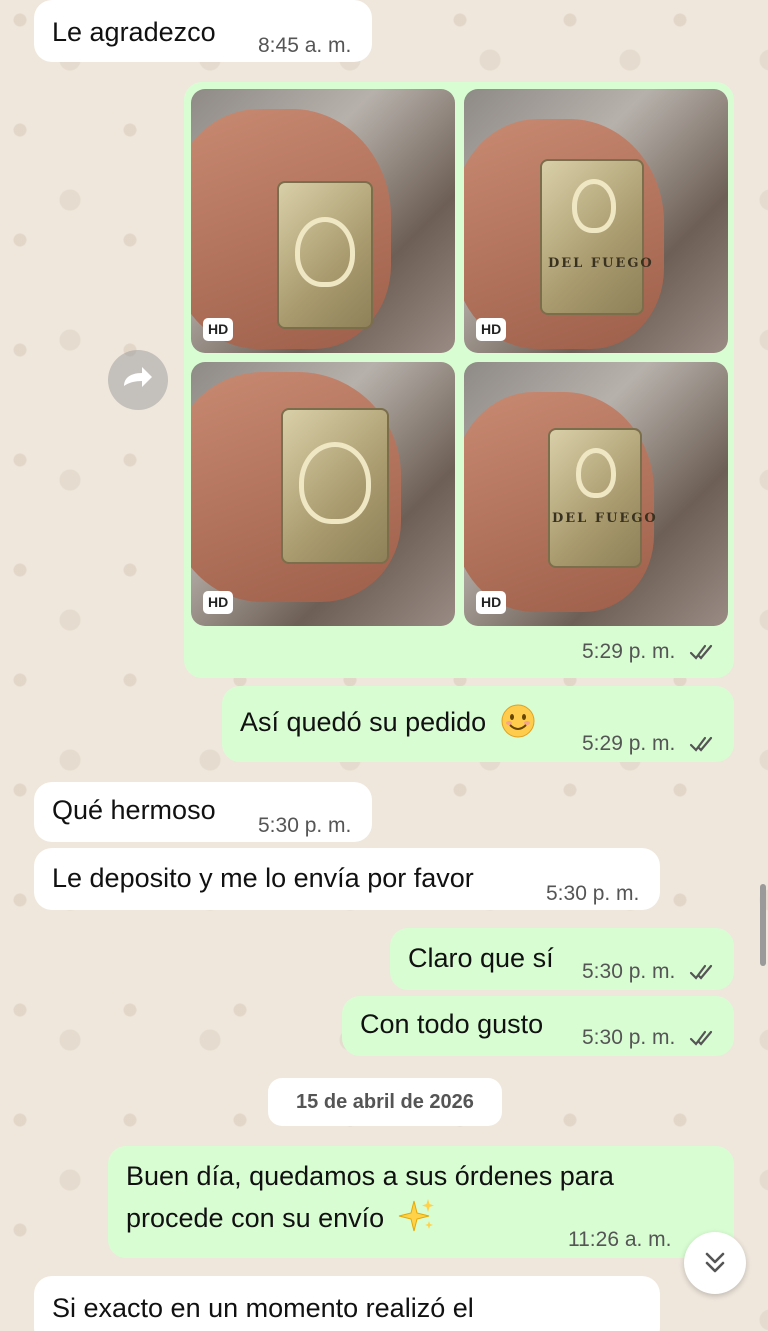 The image size is (768, 1331). I want to click on message-text-line: procede con su envío, so click(281, 1217).